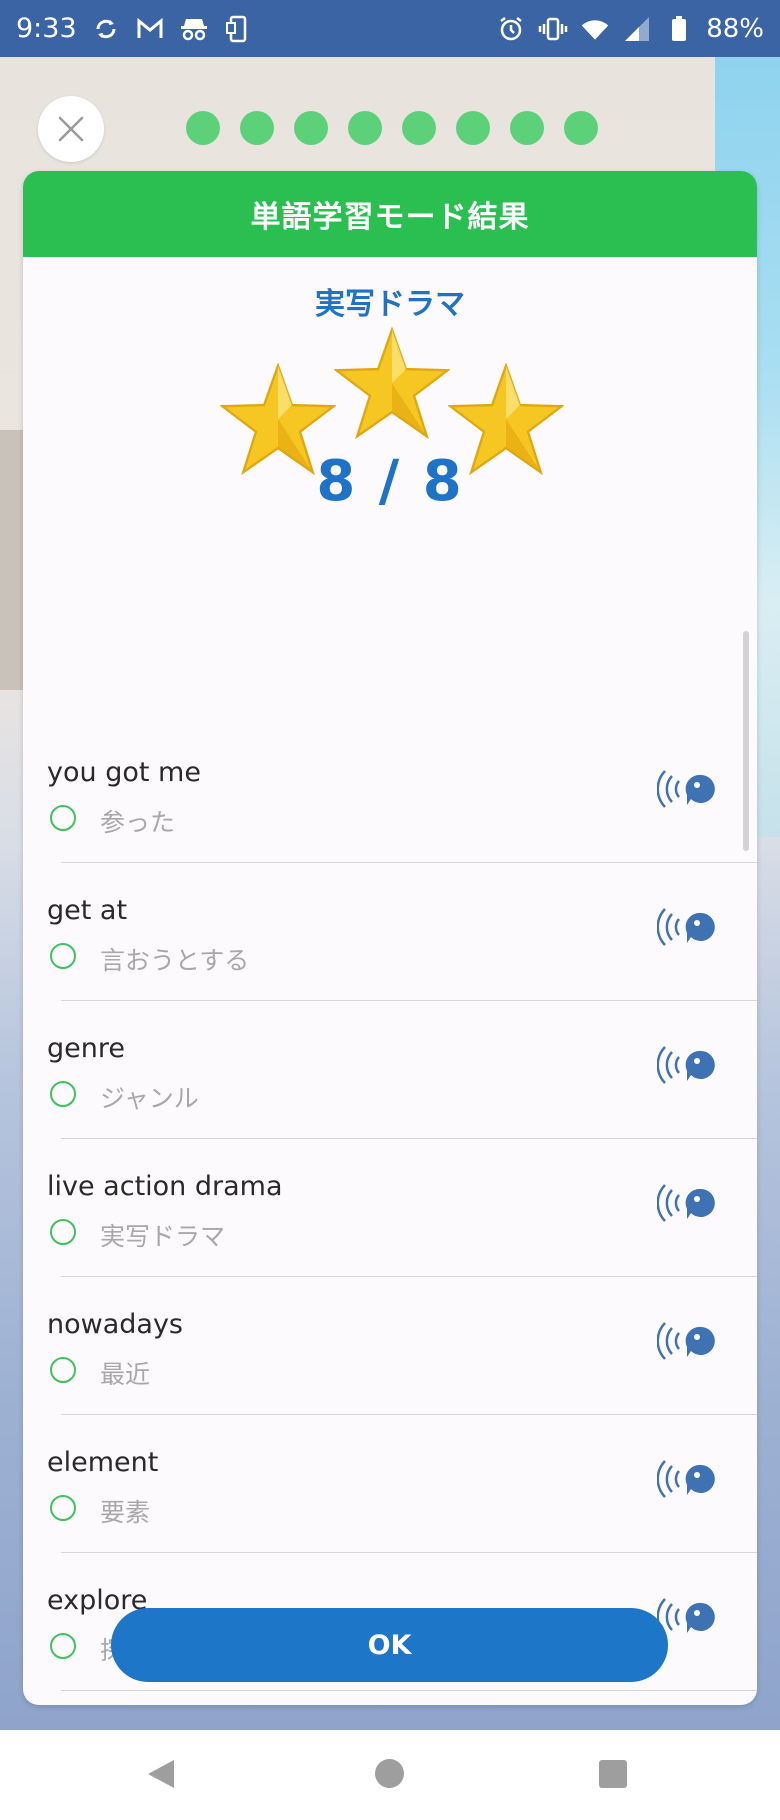 The width and height of the screenshot is (780, 1820). I want to click on word-text: genre, so click(86, 1048).